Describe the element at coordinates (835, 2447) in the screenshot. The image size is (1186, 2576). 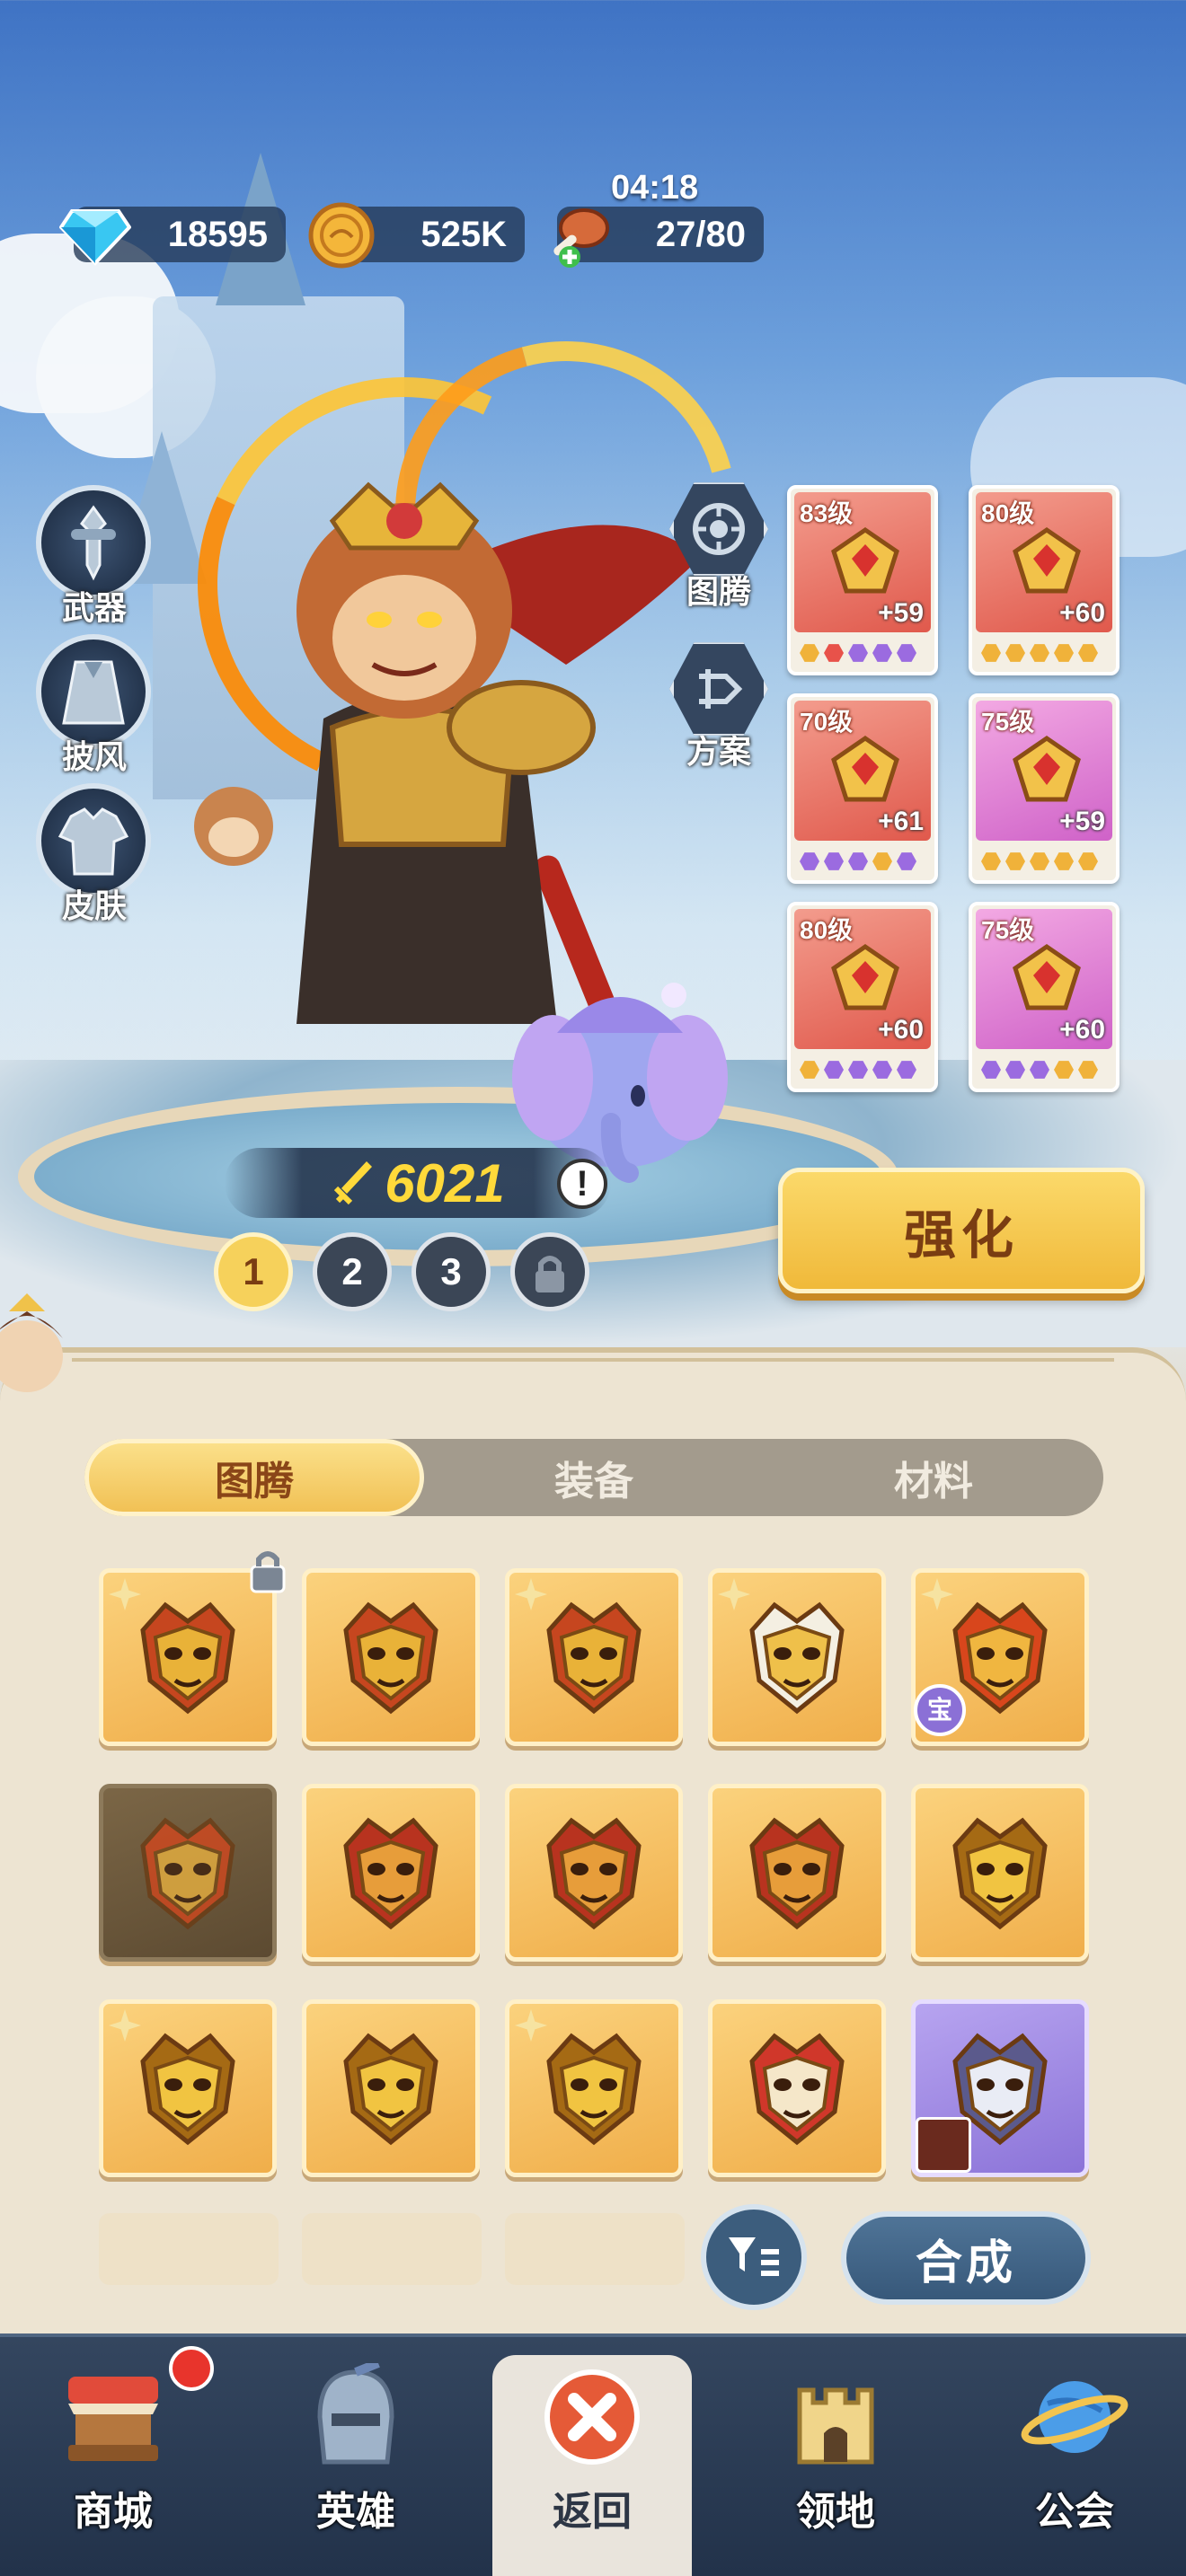
I see `nav-territory: 领地` at that location.